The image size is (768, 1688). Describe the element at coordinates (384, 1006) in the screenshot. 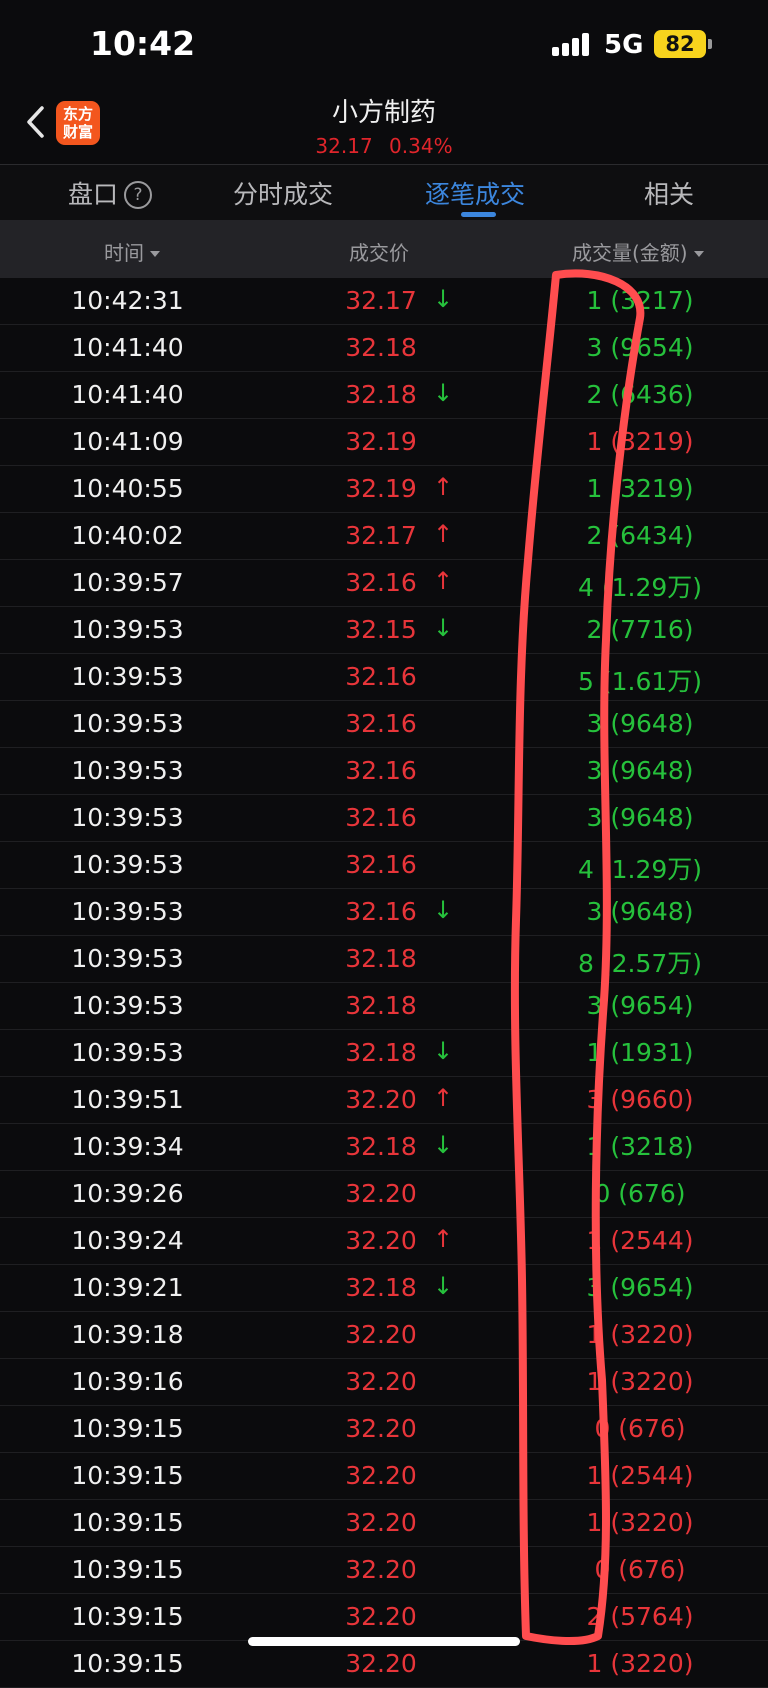

I see `trade-row: 10:39:53 32.18 3 (9654)` at that location.